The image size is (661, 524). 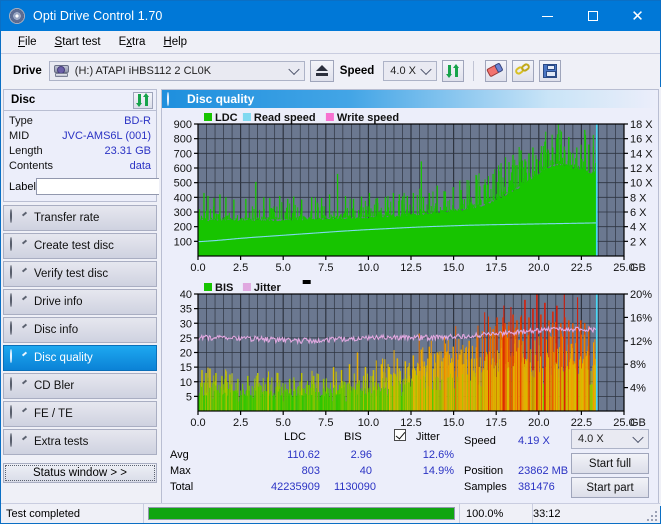 I want to click on sidebar-item-transfer-rate: Transfer rate, so click(x=80, y=218).